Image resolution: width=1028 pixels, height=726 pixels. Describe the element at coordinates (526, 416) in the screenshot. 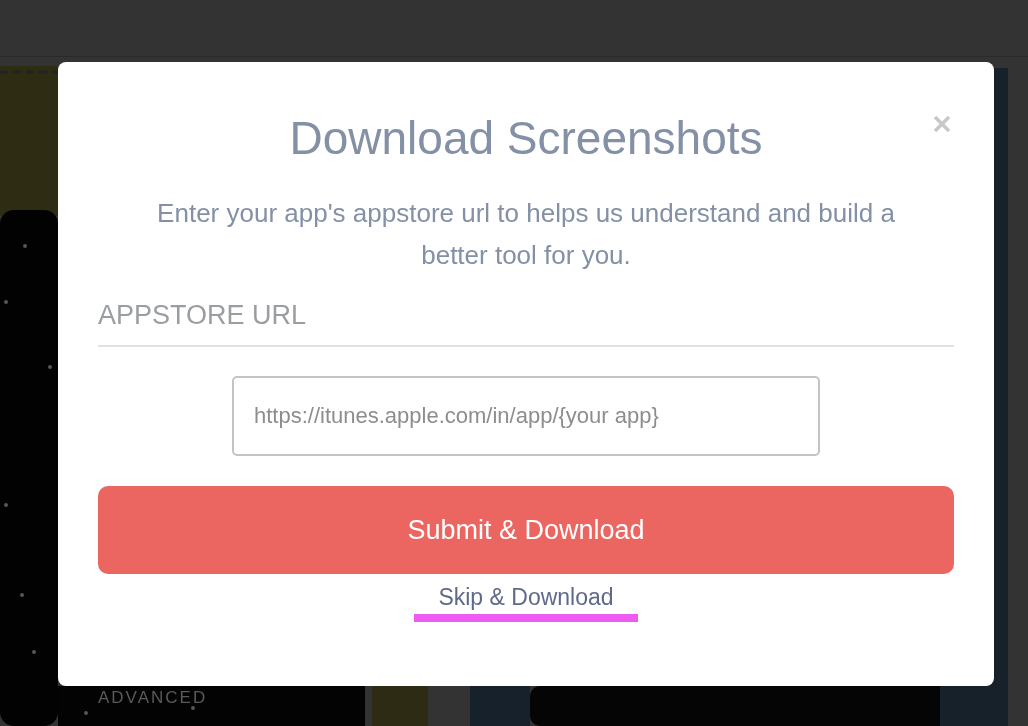

I see `url-input-field: https://itunes.apple.com/in/app/{your app}` at that location.